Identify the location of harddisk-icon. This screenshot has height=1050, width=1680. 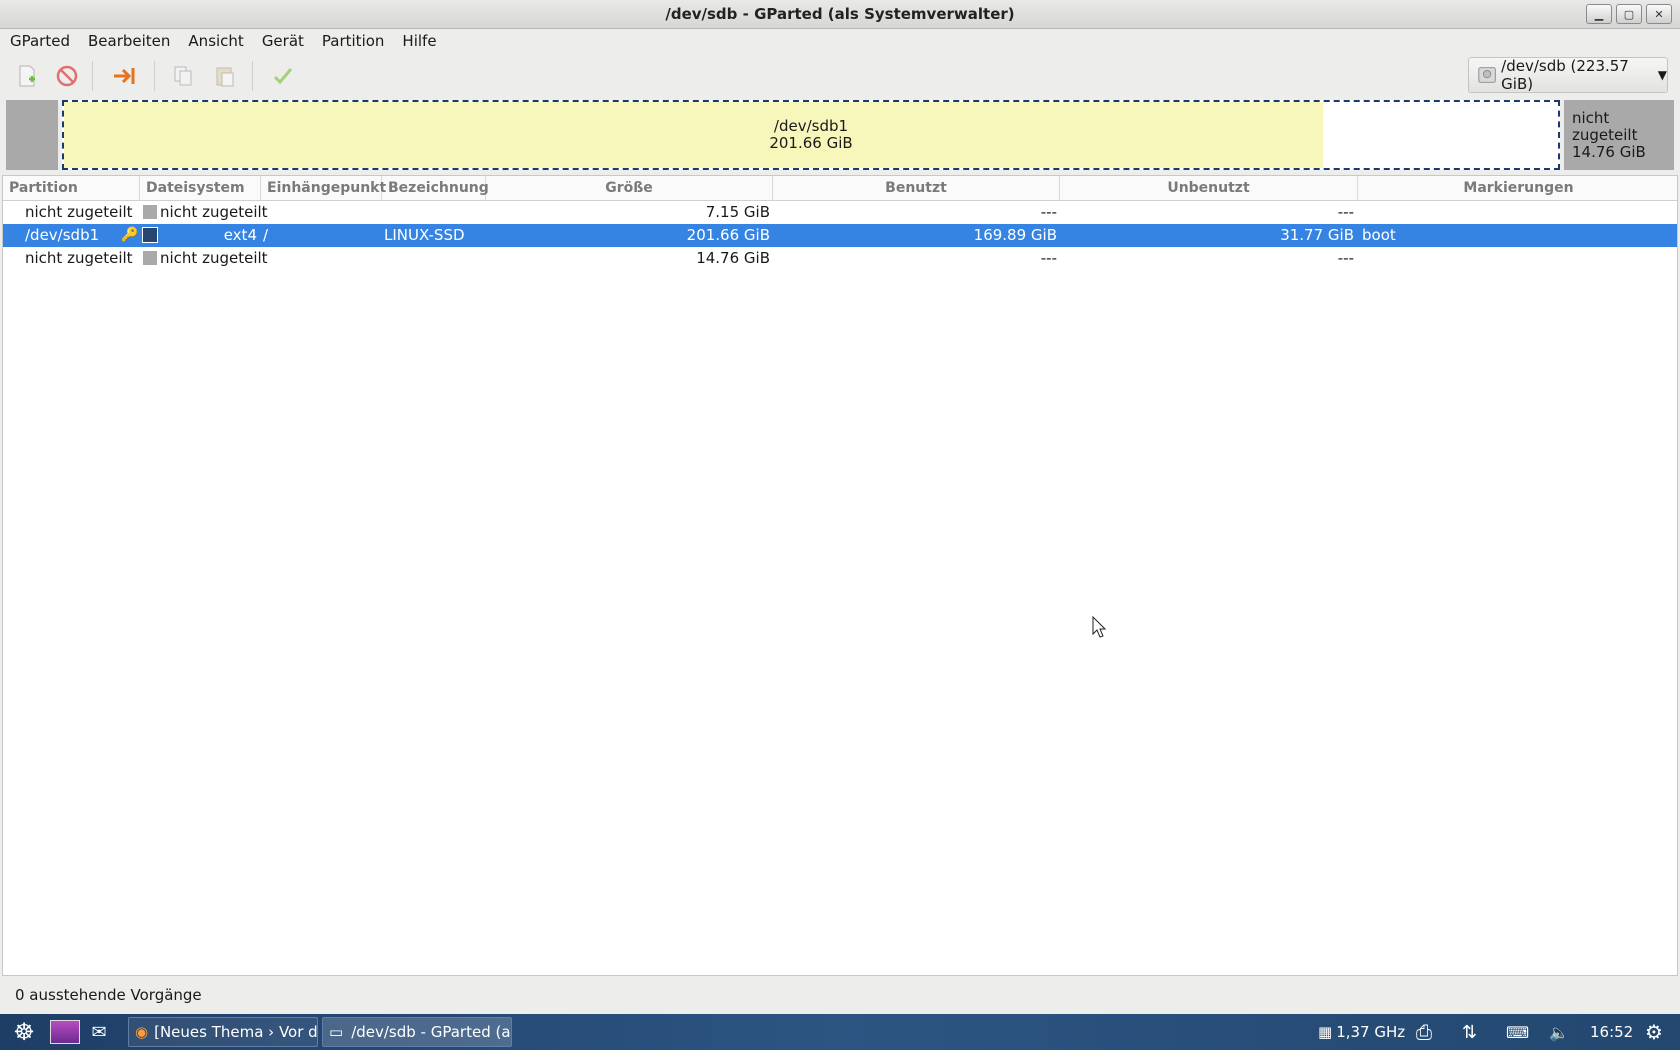
(1487, 75).